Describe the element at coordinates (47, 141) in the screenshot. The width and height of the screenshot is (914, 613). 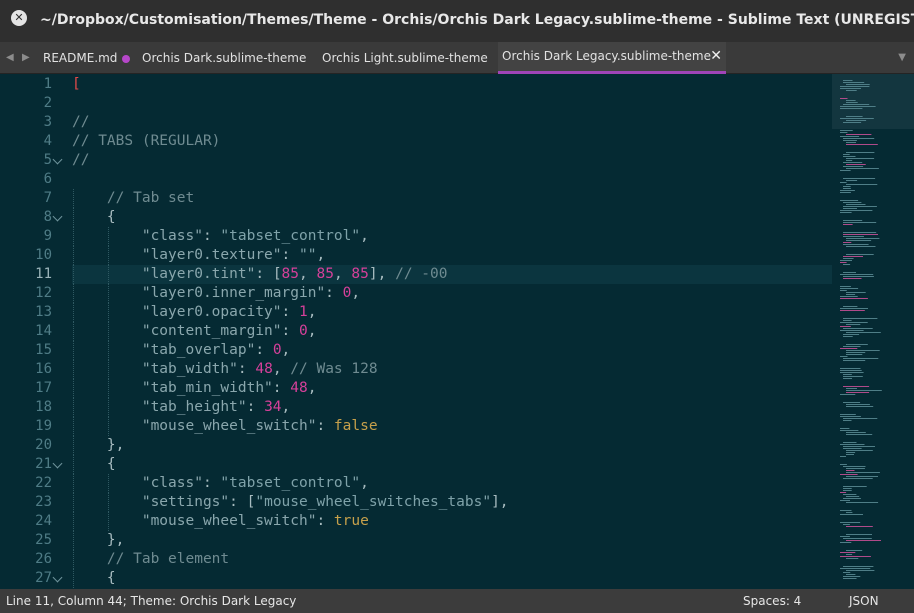
I see `line-number-label: 4` at that location.